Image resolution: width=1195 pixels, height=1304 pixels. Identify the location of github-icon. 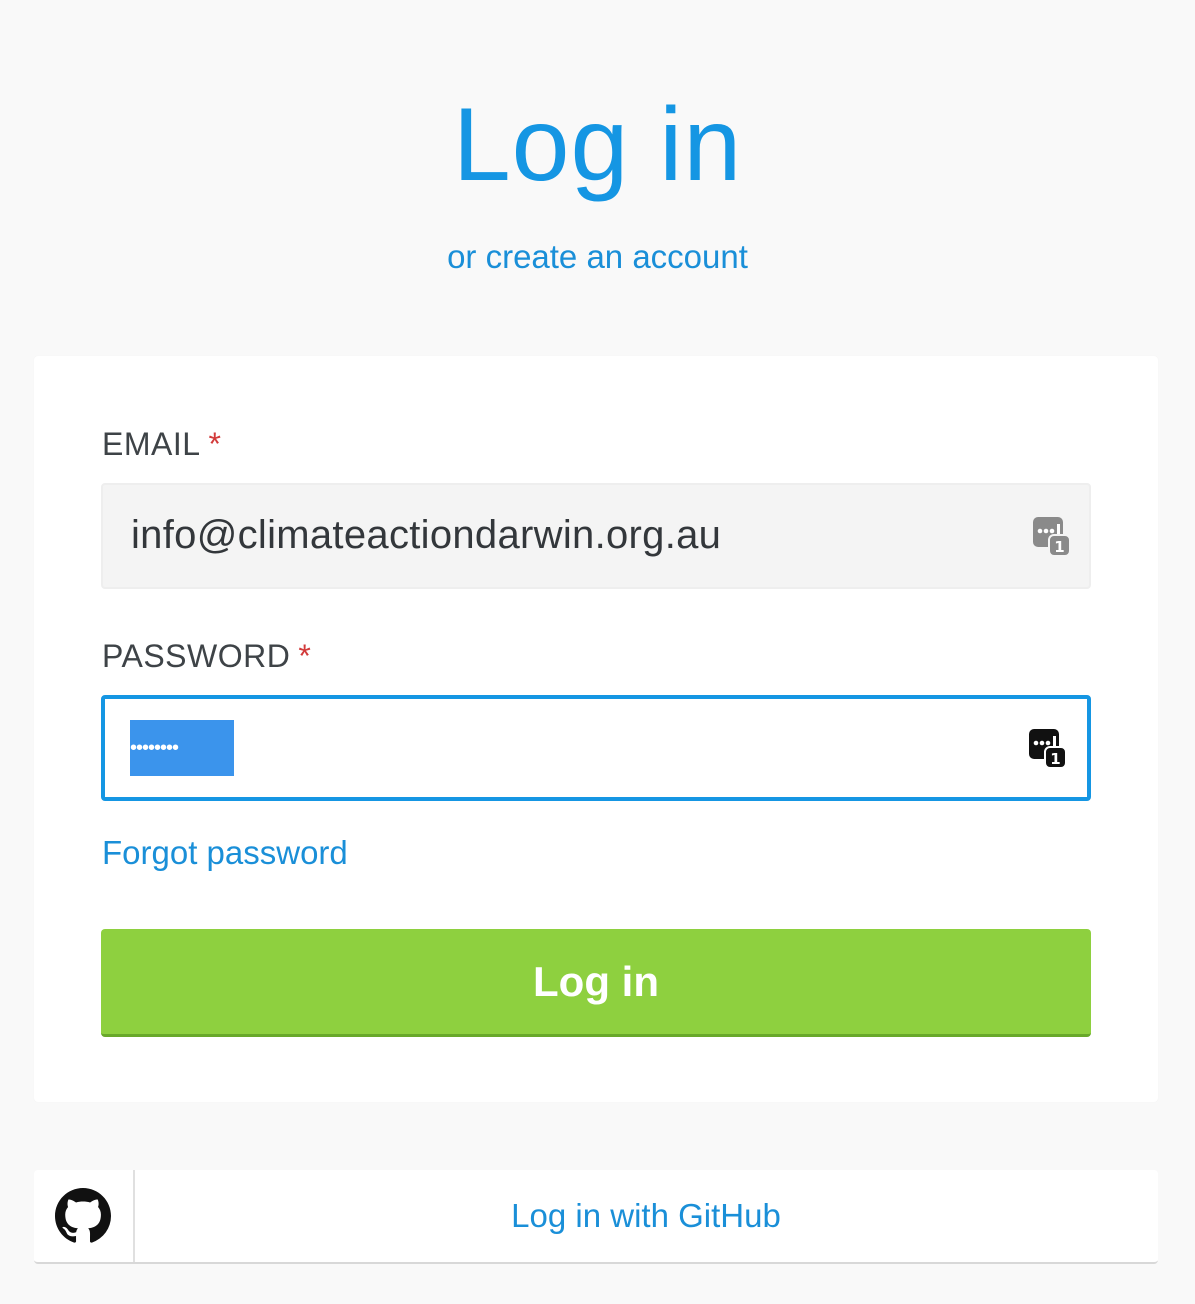
(83, 1215).